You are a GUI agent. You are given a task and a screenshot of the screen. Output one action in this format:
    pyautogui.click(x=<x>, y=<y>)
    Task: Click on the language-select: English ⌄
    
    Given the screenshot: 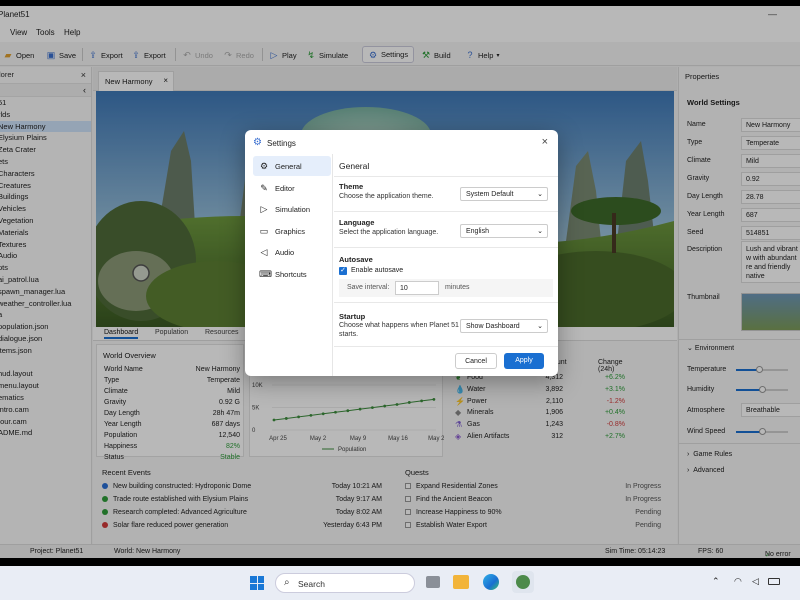 What is the action you would take?
    pyautogui.click(x=504, y=231)
    